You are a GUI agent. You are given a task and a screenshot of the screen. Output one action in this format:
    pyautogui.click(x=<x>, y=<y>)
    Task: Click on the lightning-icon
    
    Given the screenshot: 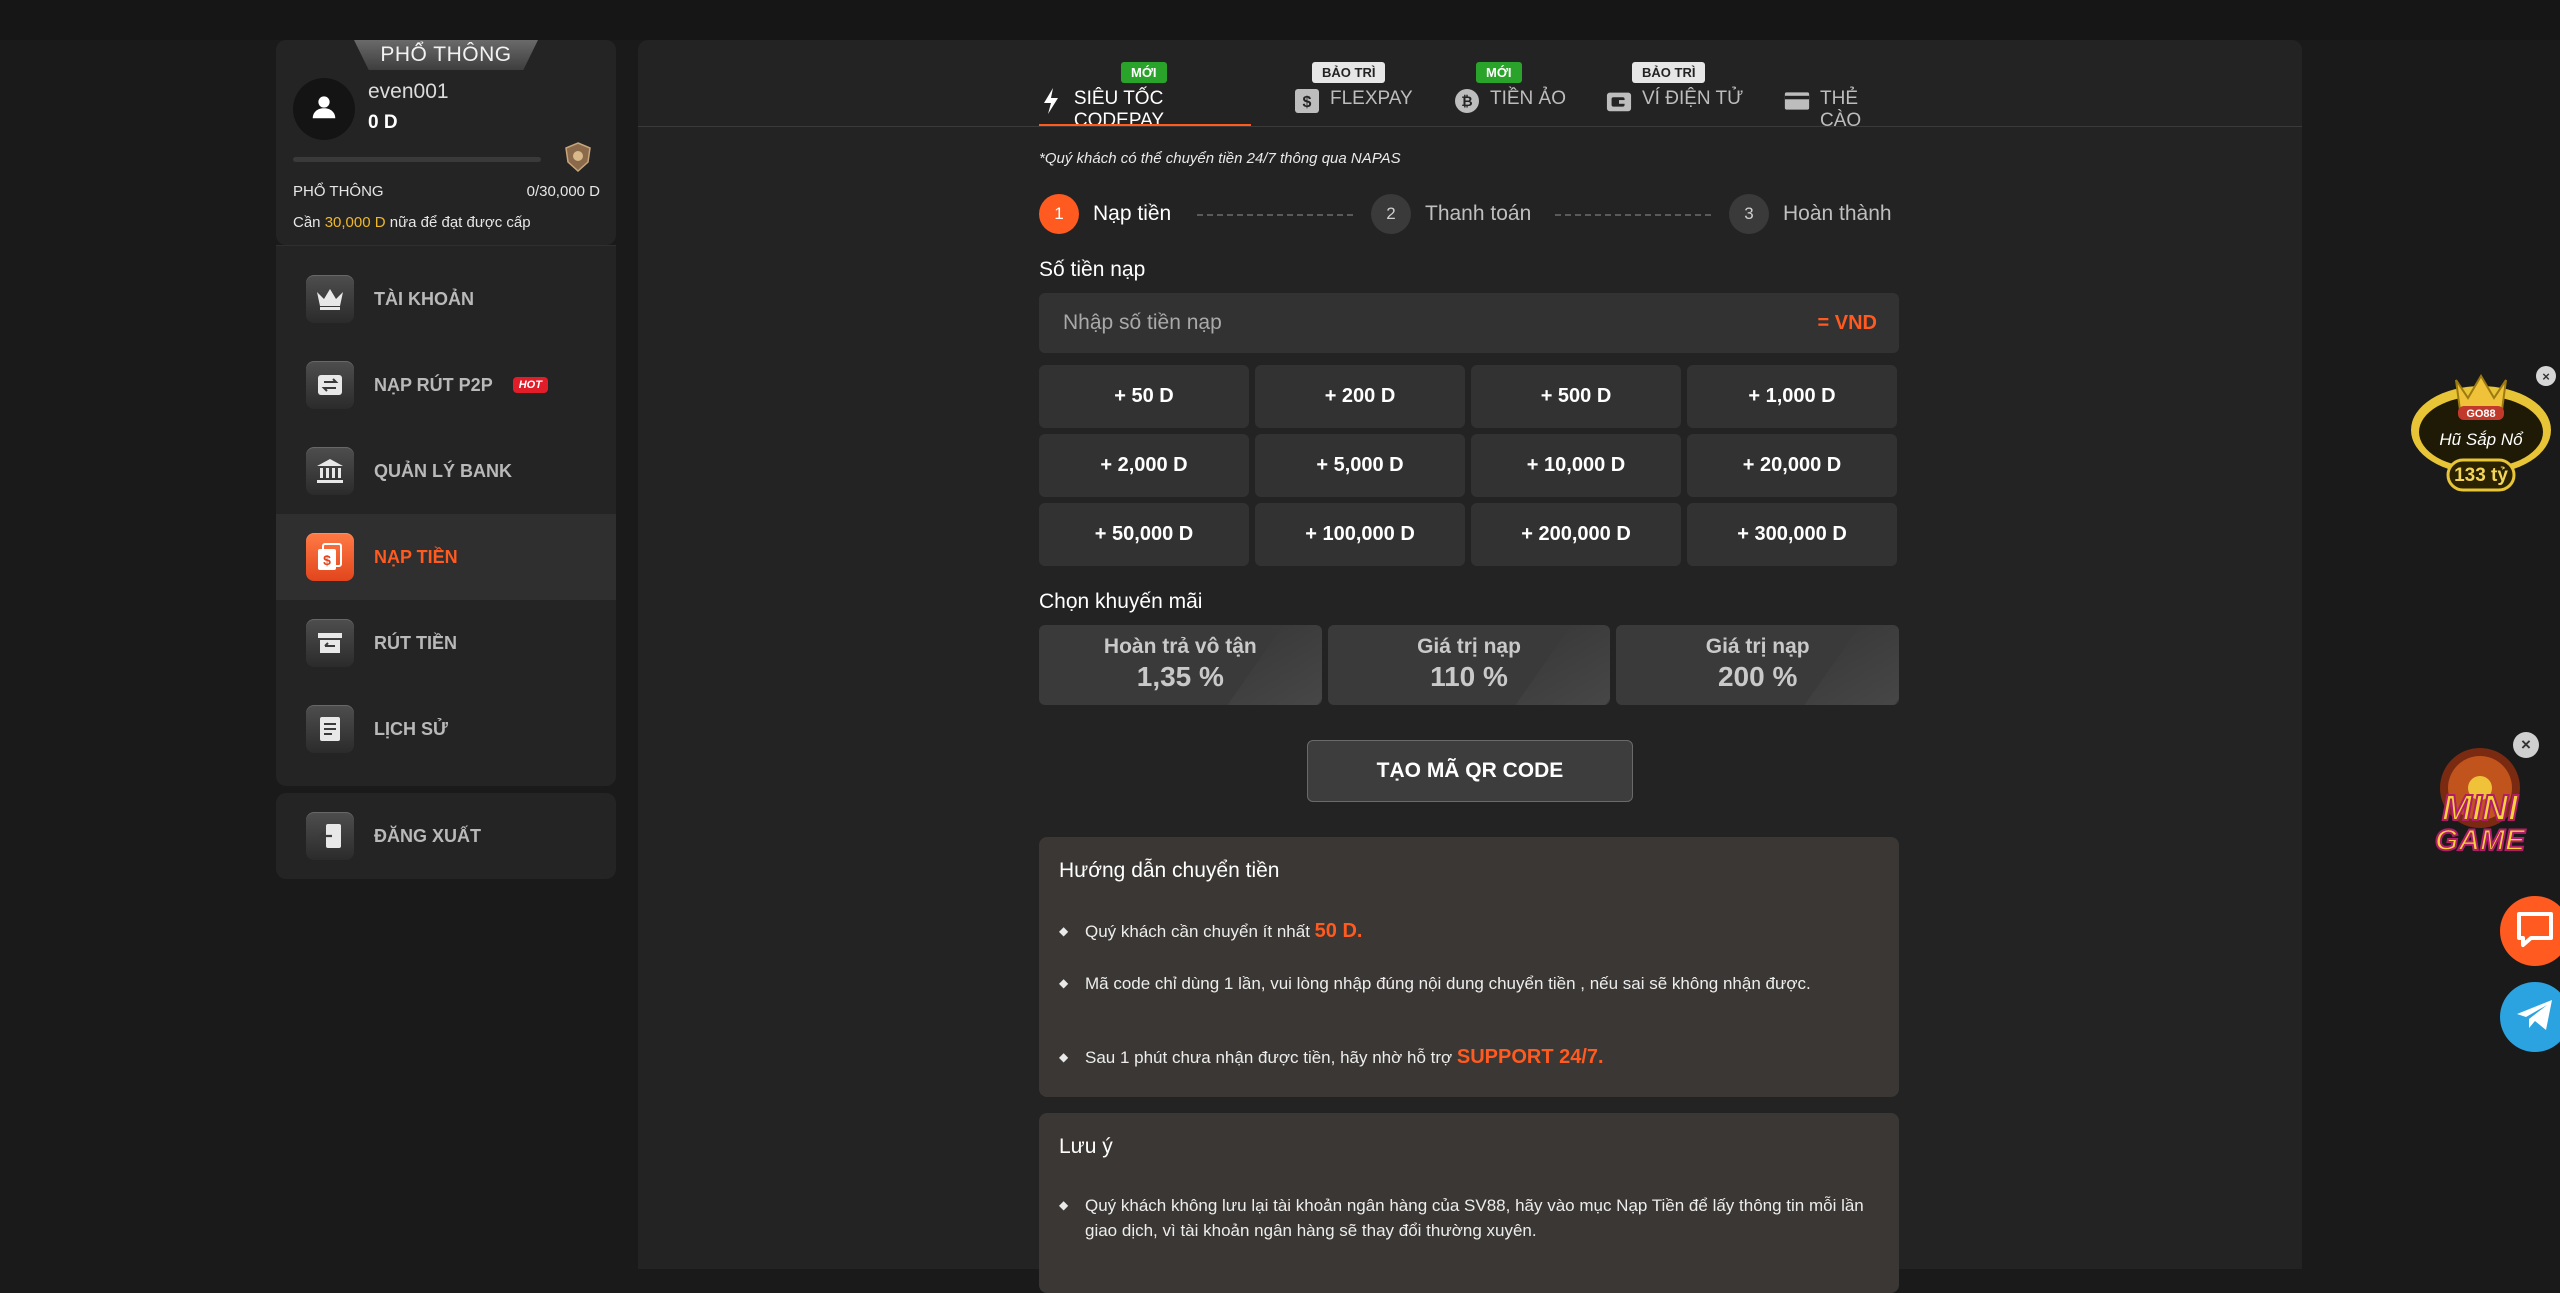 What is the action you would take?
    pyautogui.click(x=1051, y=101)
    